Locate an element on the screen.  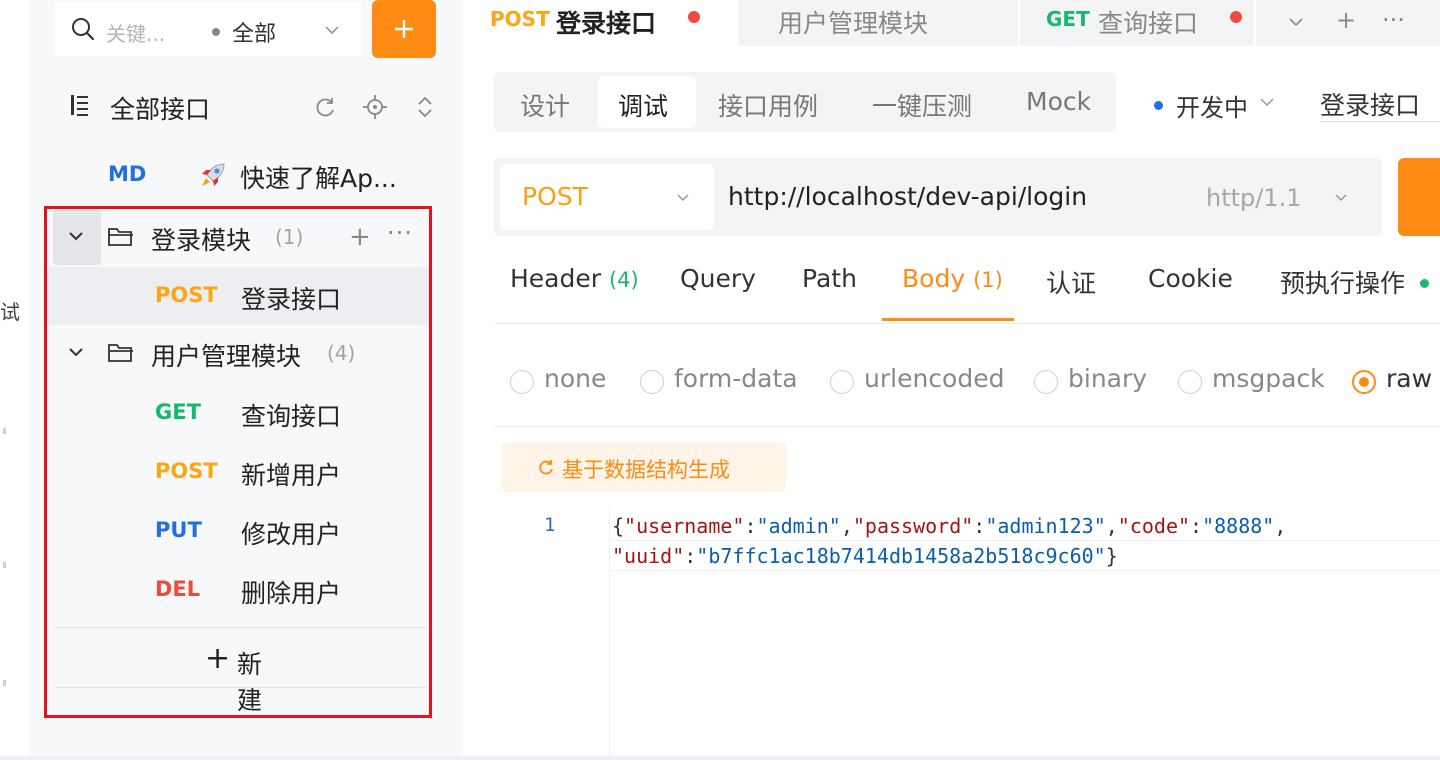
tab-path: Path is located at coordinates (829, 278).